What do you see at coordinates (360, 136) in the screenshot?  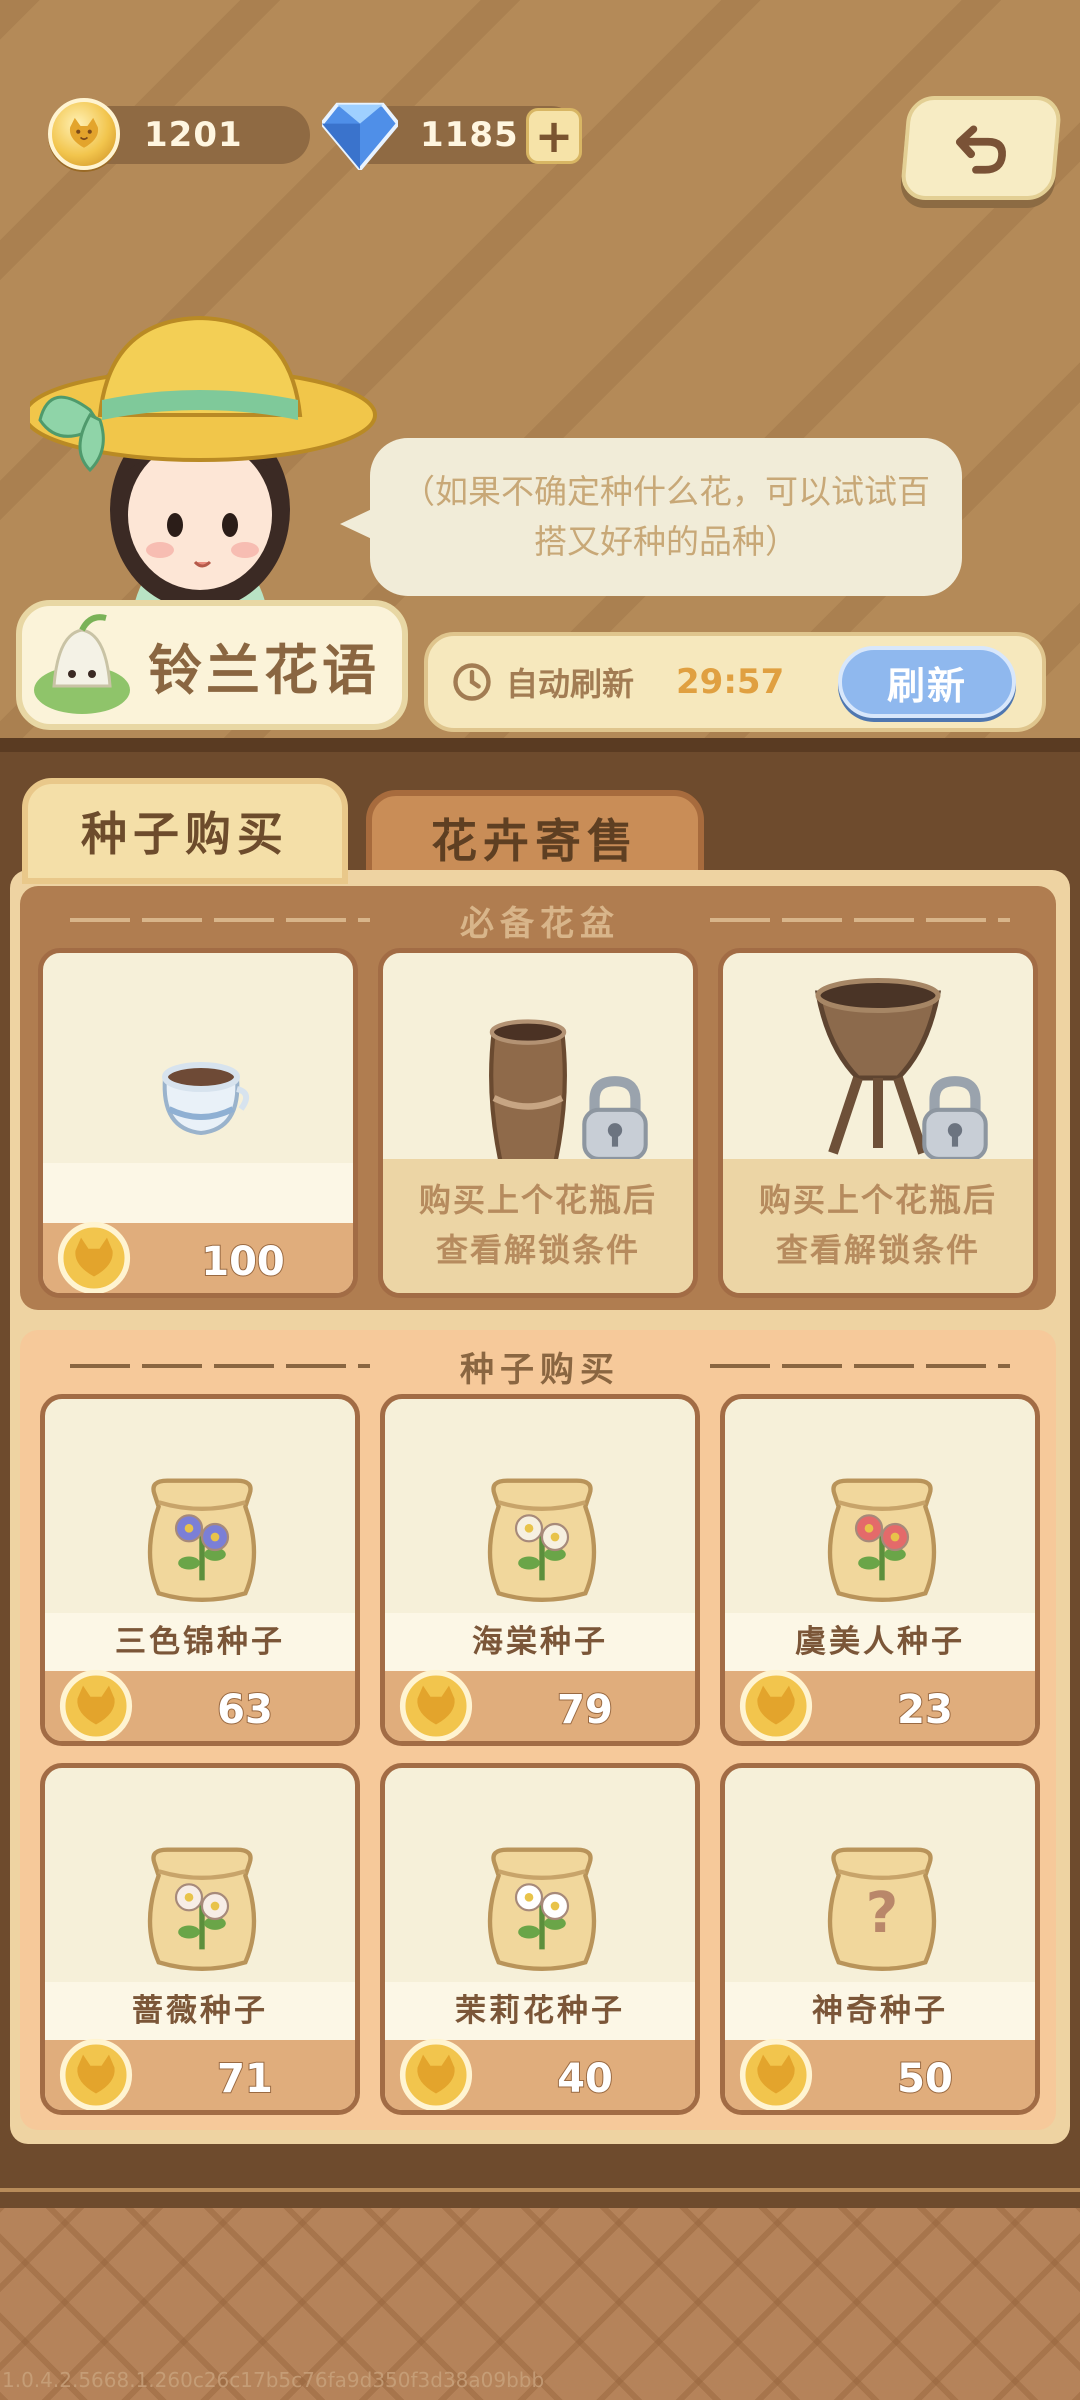 I see `diamond-icon` at bounding box center [360, 136].